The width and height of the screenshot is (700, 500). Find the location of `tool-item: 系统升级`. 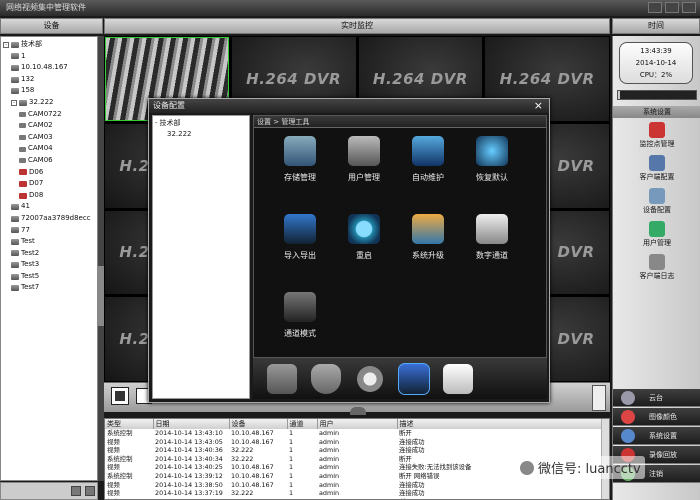

tool-item: 系统升级 is located at coordinates (428, 237).